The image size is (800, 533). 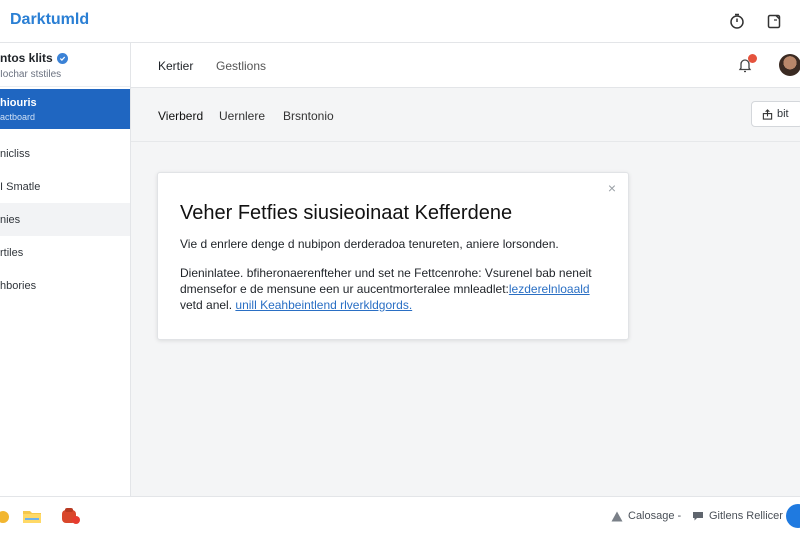 I want to click on share-button: bit, so click(x=775, y=114).